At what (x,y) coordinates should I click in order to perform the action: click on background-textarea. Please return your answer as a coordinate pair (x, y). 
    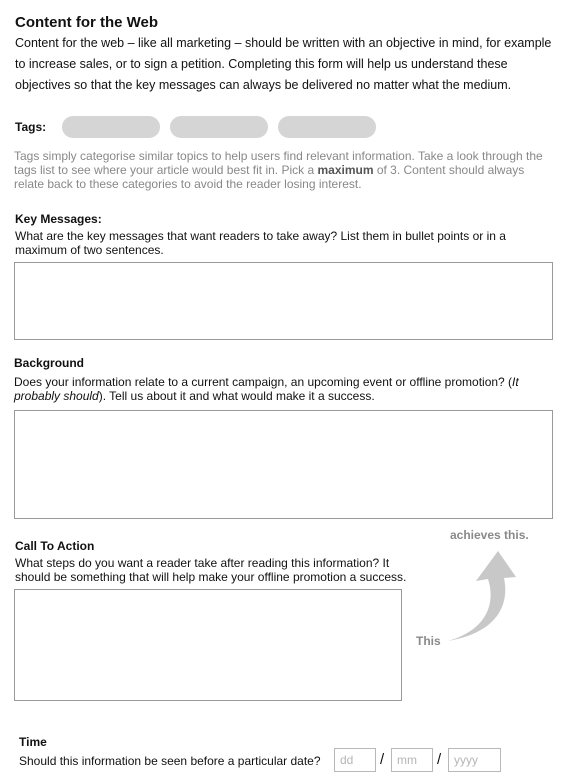
    Looking at the image, I should click on (283, 464).